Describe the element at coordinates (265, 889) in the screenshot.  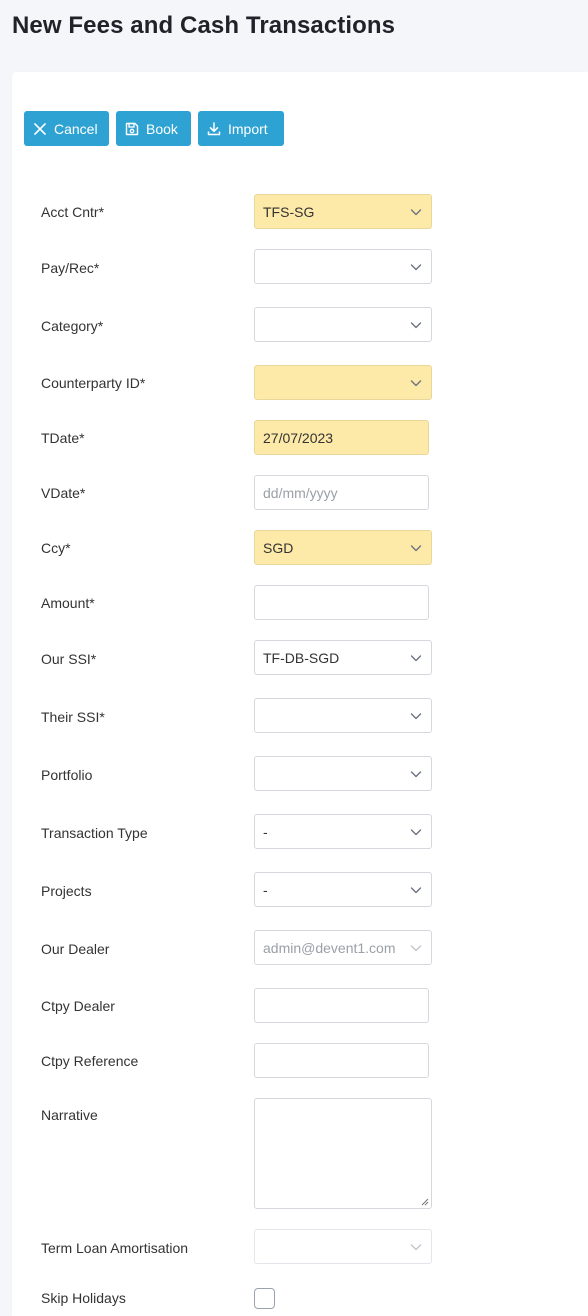
I see `projects-value: -` at that location.